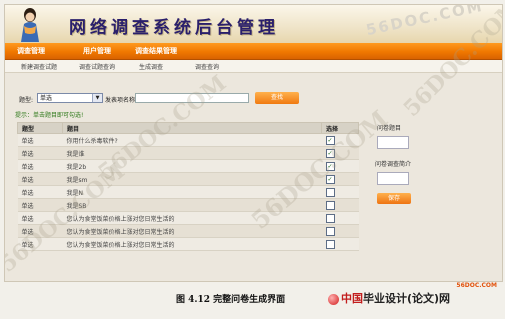  What do you see at coordinates (192, 166) in the screenshot?
I see `cell-question: 我是2b` at bounding box center [192, 166].